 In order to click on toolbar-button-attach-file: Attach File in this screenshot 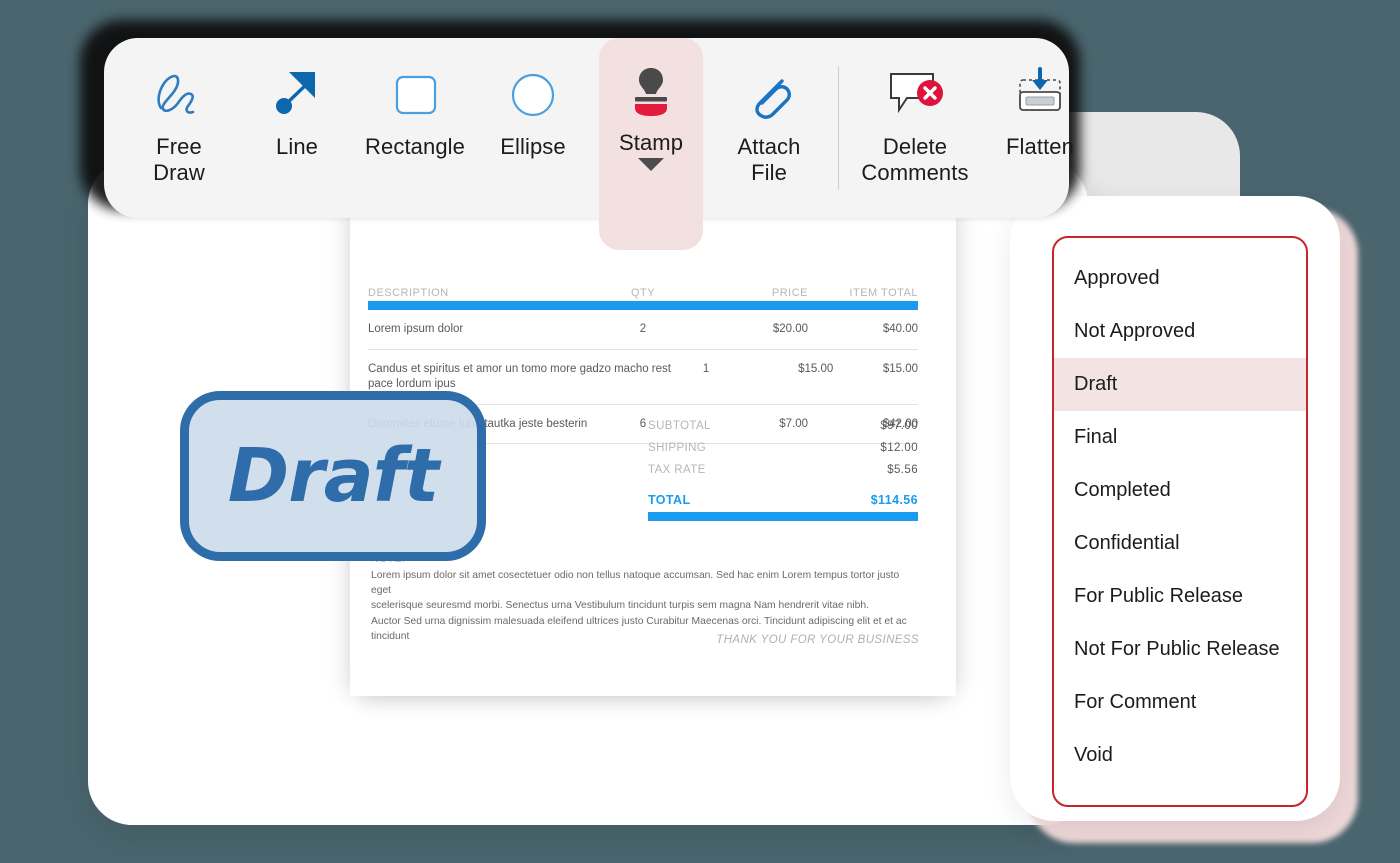, I will do `click(769, 112)`.